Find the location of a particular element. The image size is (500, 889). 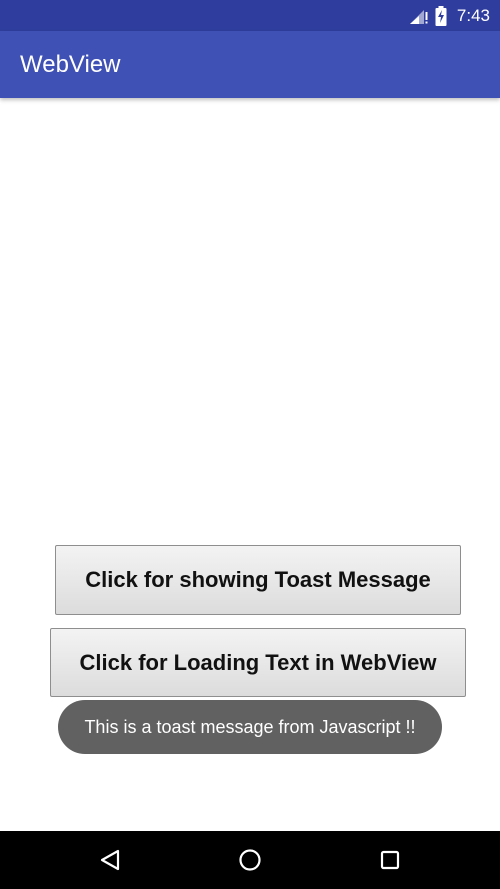

back-icon is located at coordinates (110, 860).